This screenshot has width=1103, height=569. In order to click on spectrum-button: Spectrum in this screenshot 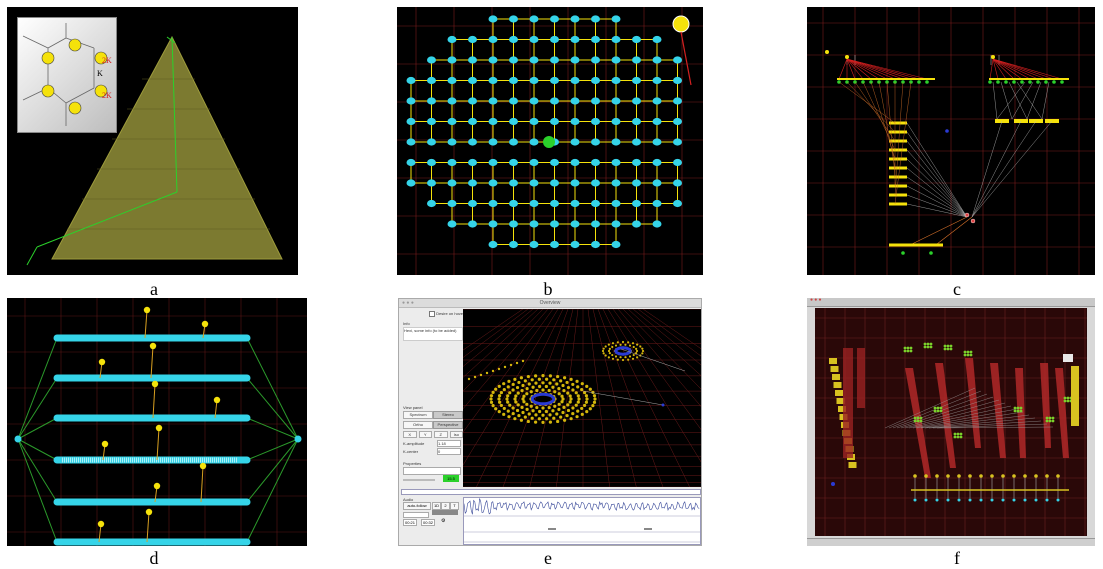, I will do `click(418, 415)`.